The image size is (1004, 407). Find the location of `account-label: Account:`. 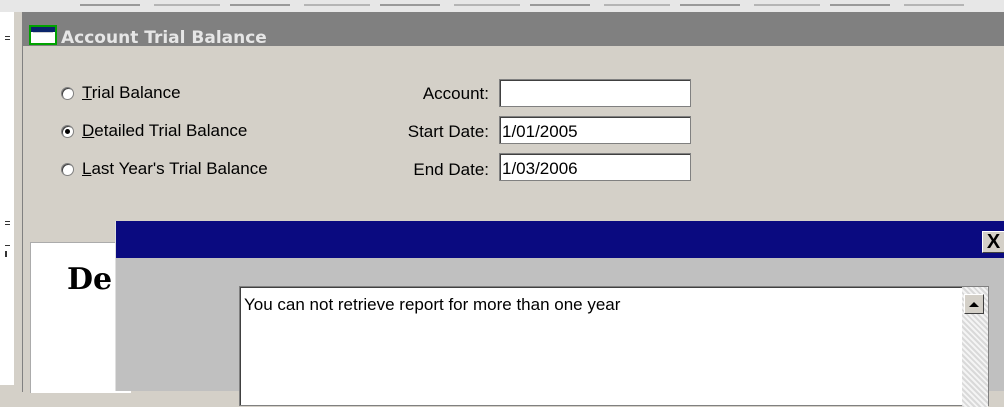

account-label: Account: is located at coordinates (455, 93).